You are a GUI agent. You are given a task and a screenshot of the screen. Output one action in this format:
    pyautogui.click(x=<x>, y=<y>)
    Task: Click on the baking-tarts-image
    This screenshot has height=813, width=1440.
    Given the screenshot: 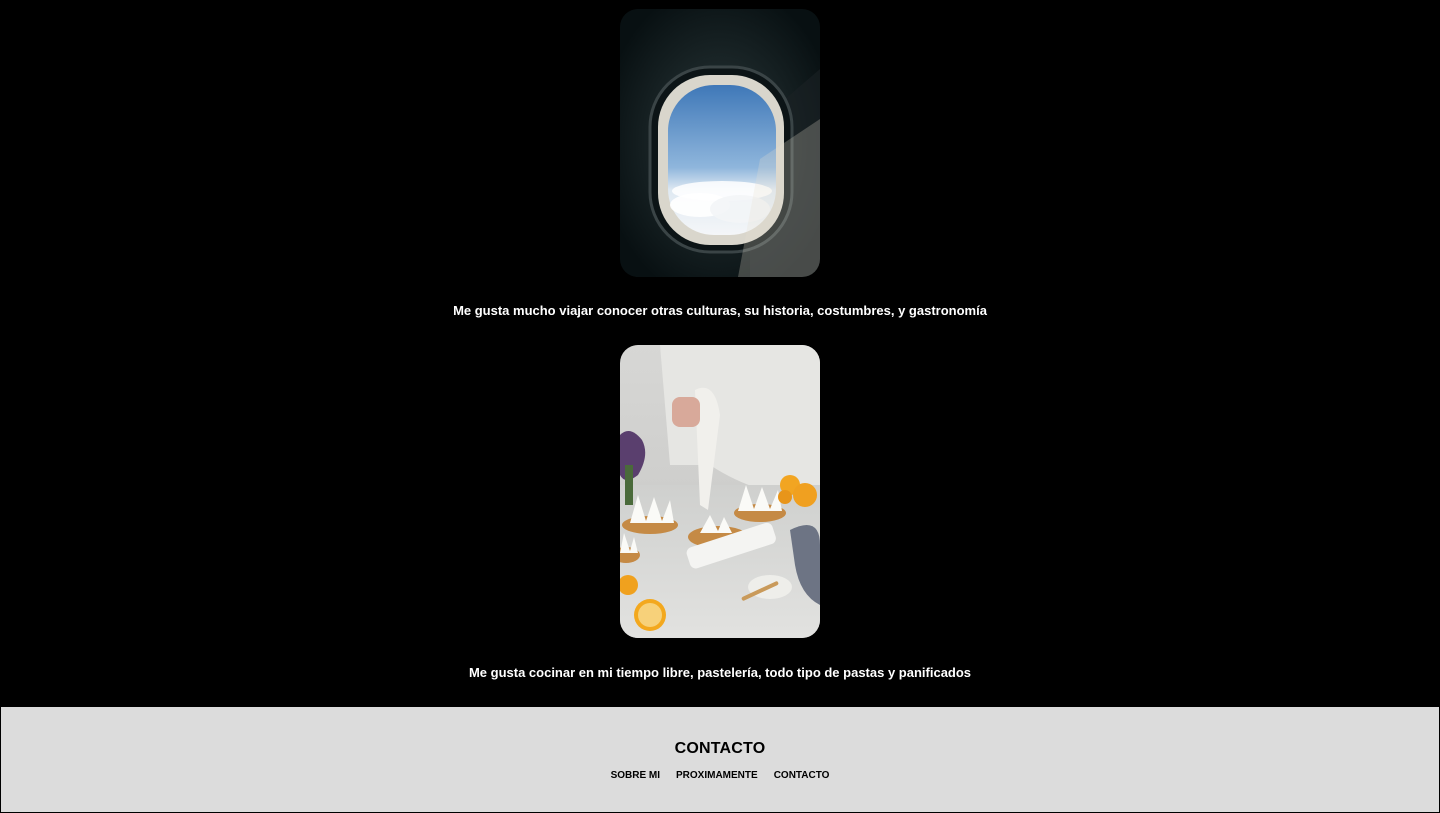 What is the action you would take?
    pyautogui.click(x=720, y=491)
    